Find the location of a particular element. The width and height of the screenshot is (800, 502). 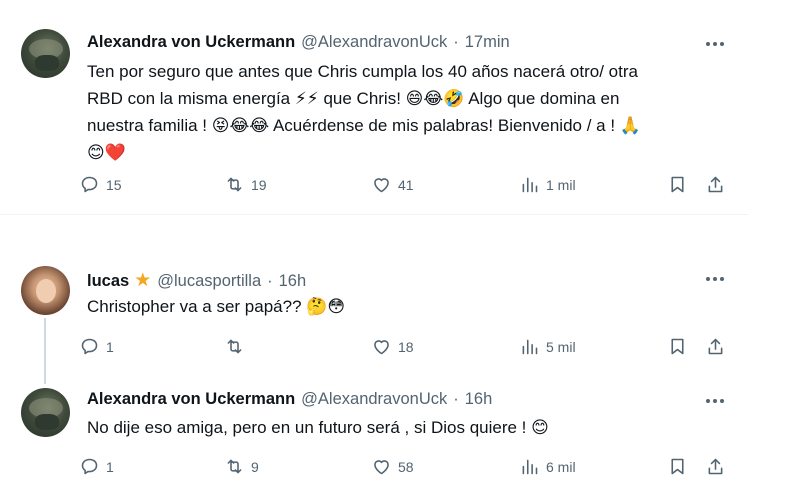

views-button: 5 mil is located at coordinates (547, 346).